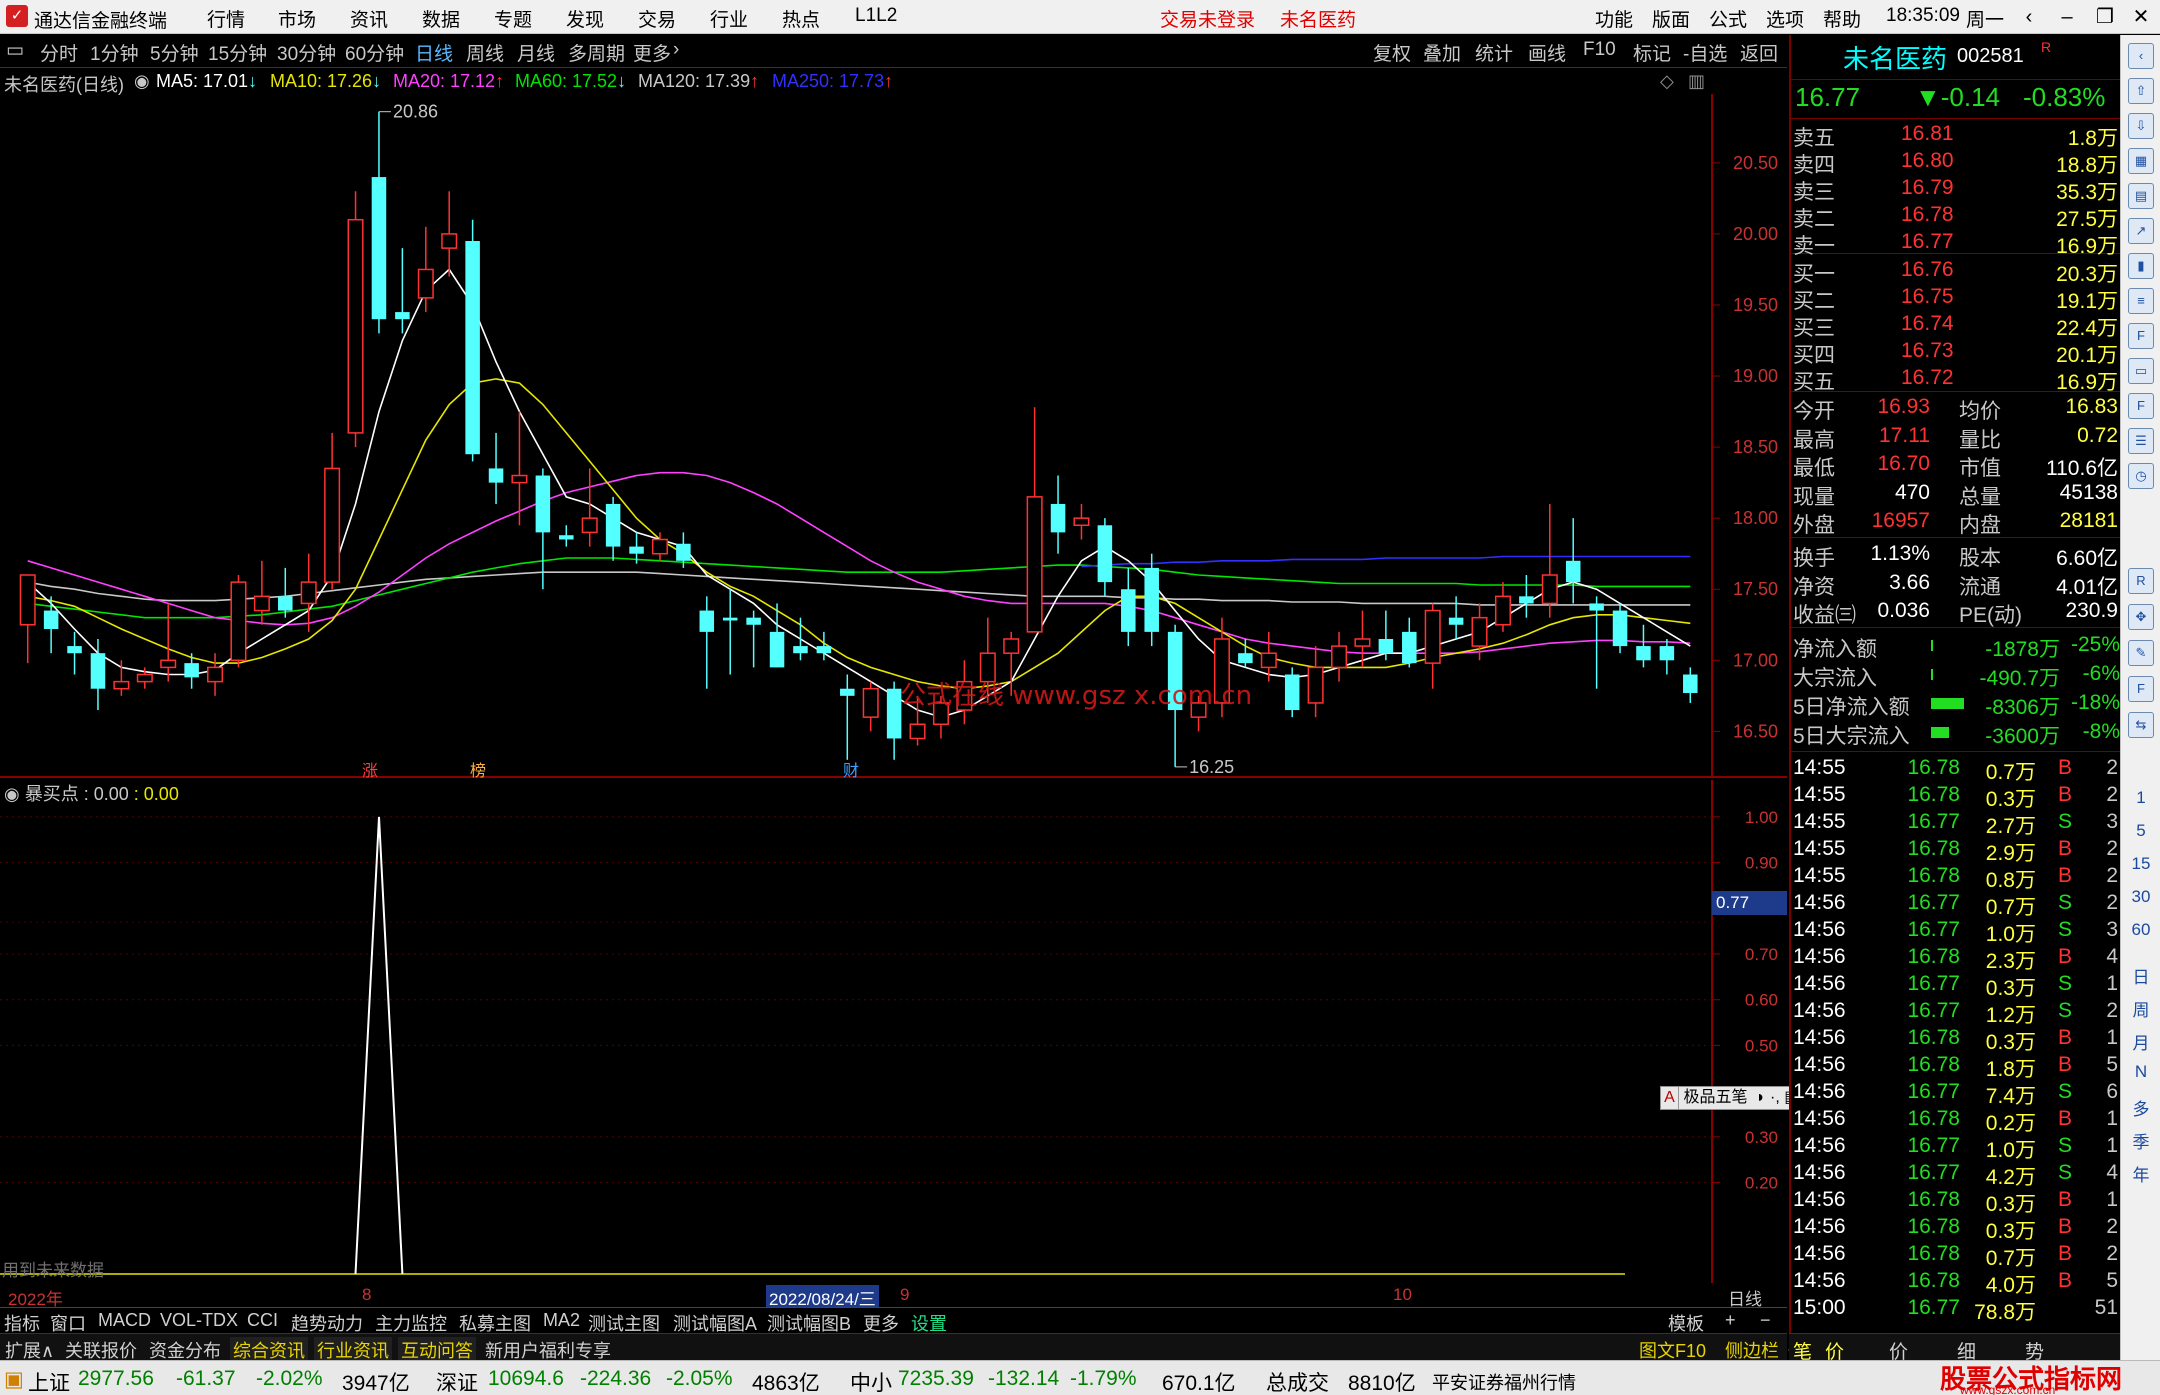  What do you see at coordinates (1956, 1120) in the screenshot?
I see `tick-row: 14:56 16.78 0.2万 B 1` at bounding box center [1956, 1120].